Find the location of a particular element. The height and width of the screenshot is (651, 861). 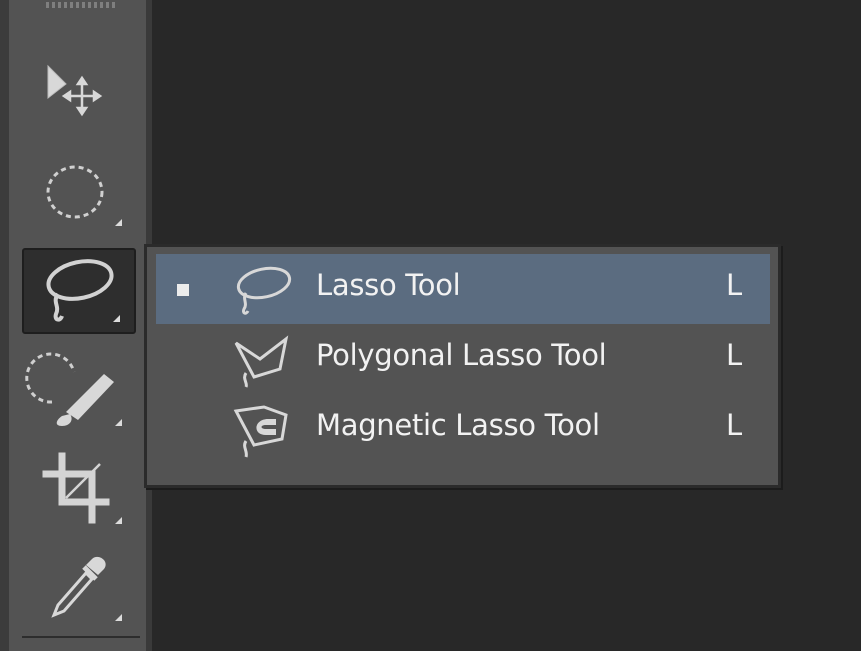

quick-selection-tool-button is located at coordinates (79, 393).